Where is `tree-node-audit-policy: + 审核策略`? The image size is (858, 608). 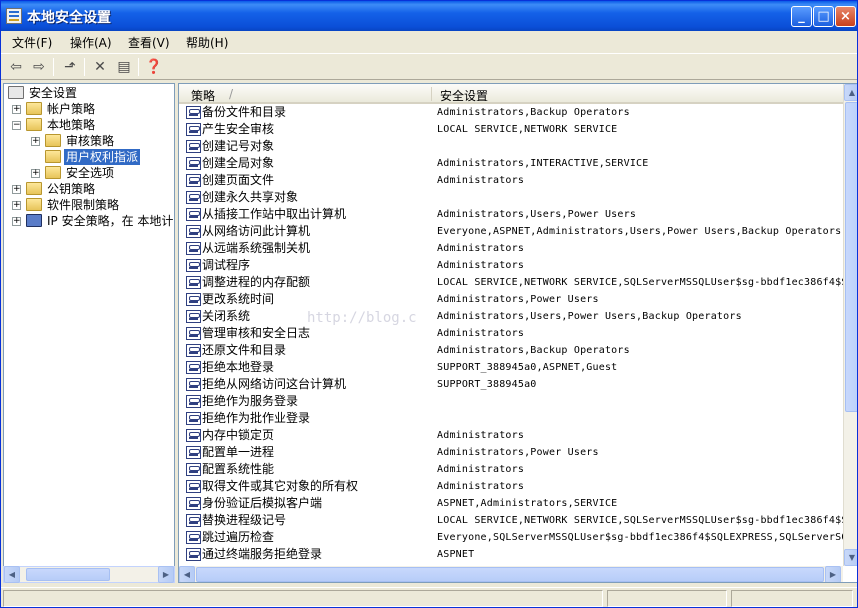 tree-node-audit-policy: + 审核策略 is located at coordinates (101, 141).